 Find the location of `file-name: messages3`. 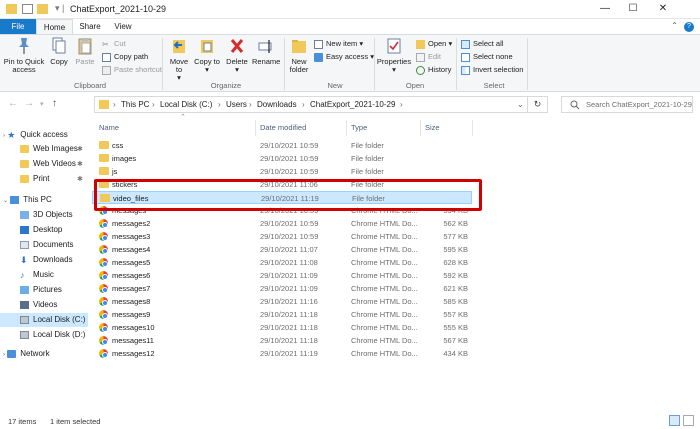

file-name: messages3 is located at coordinates (131, 236).